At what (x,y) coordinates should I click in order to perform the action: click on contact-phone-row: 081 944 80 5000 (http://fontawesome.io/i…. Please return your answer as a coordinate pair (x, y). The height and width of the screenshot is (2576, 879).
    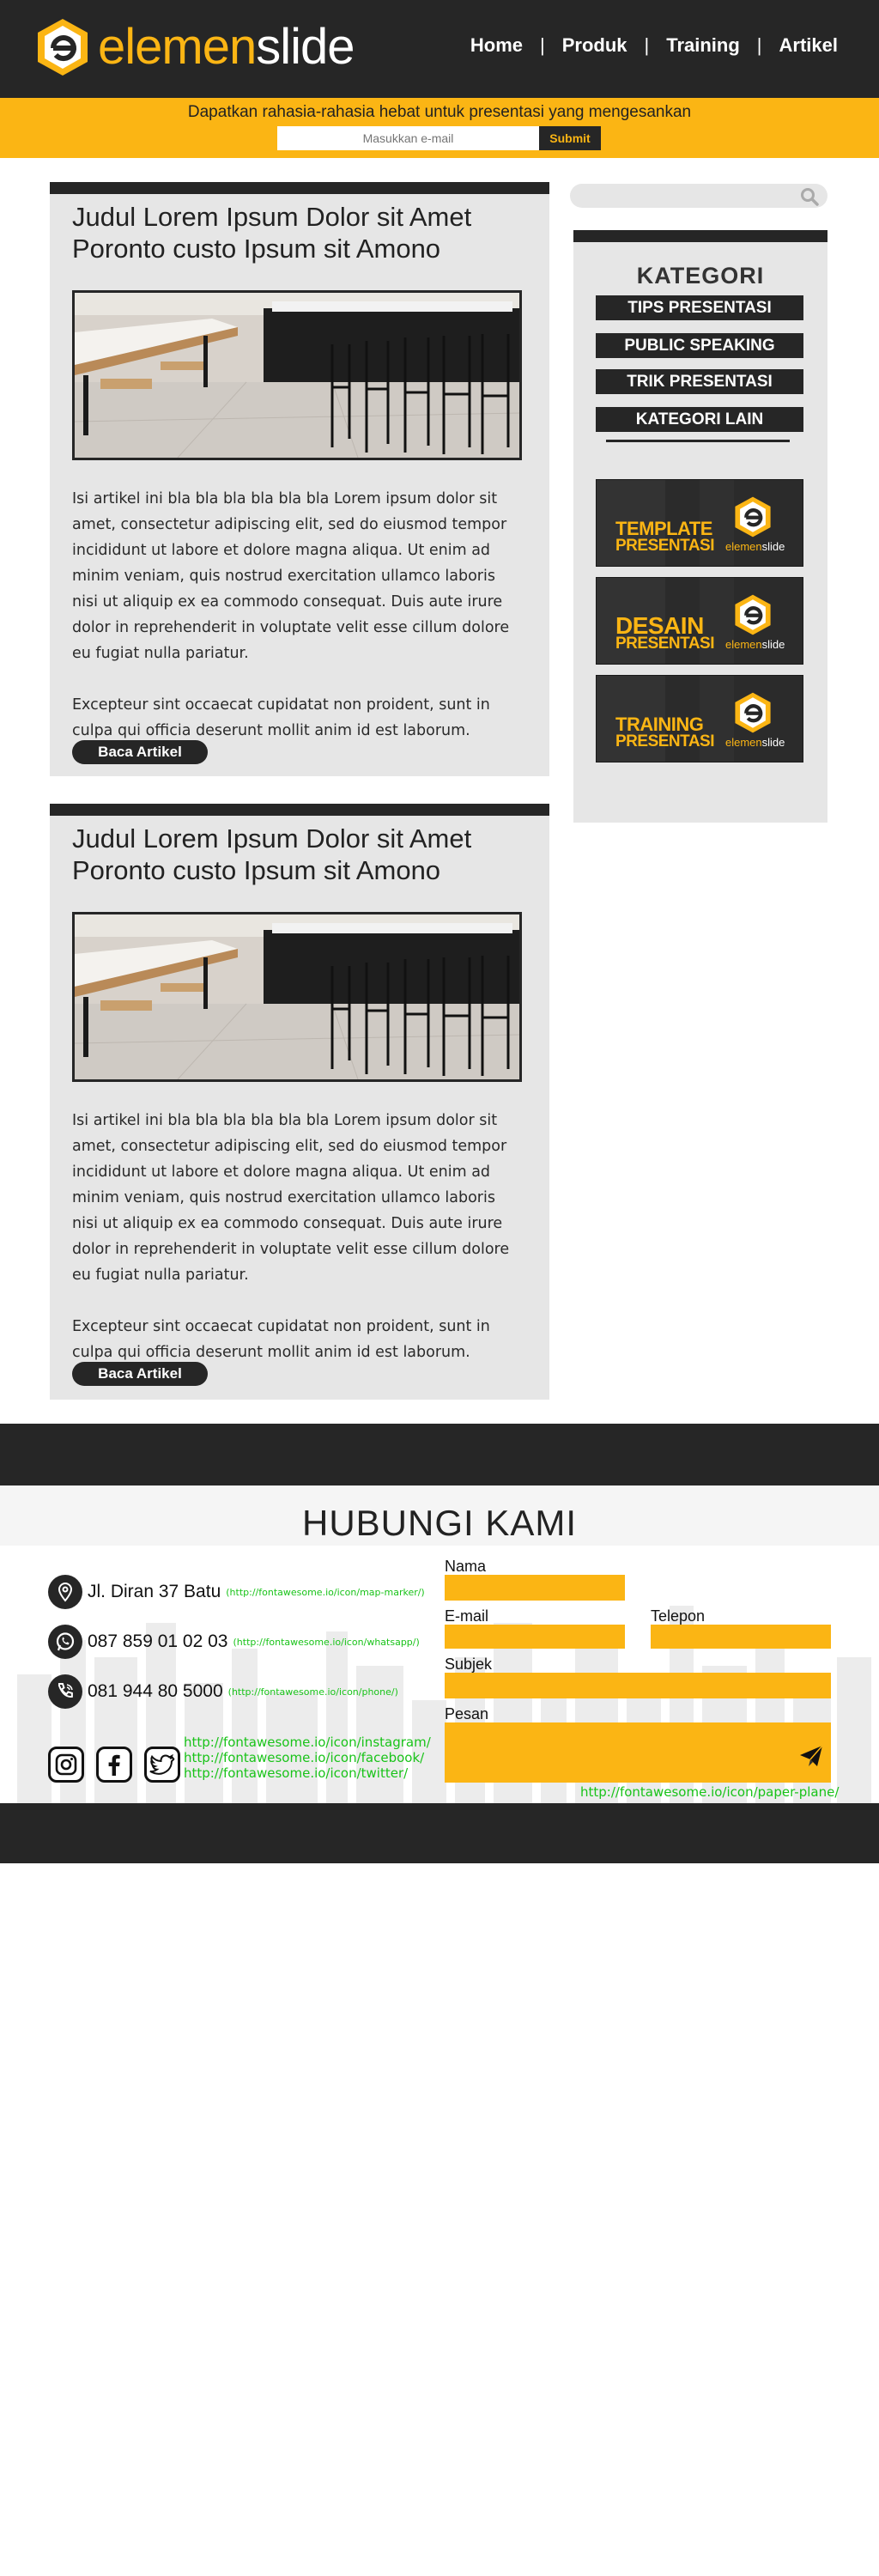
    Looking at the image, I should click on (223, 1692).